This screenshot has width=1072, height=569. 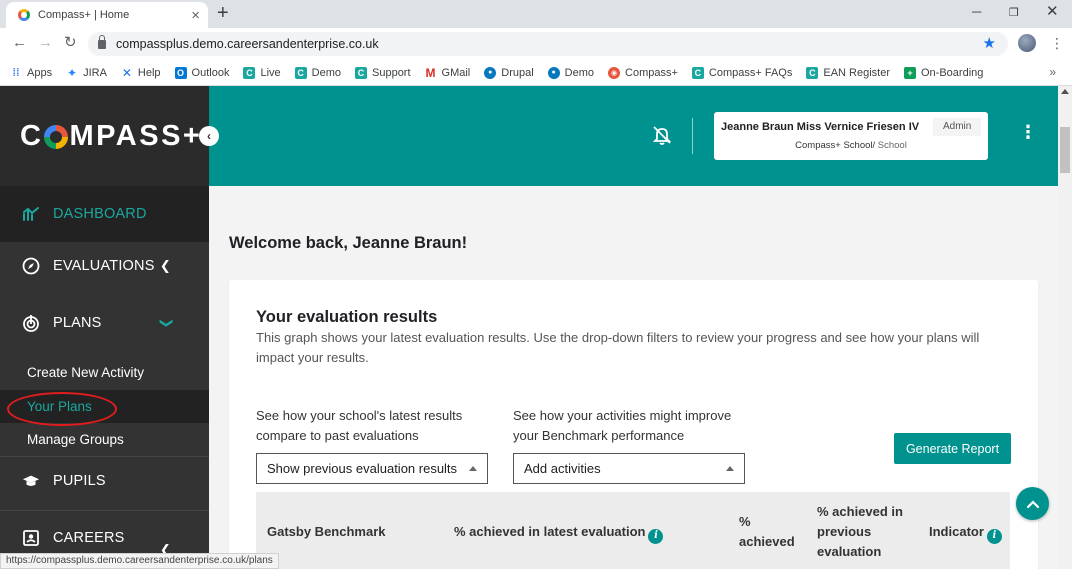 What do you see at coordinates (62, 409) in the screenshot?
I see `highlight-annotation-circle` at bounding box center [62, 409].